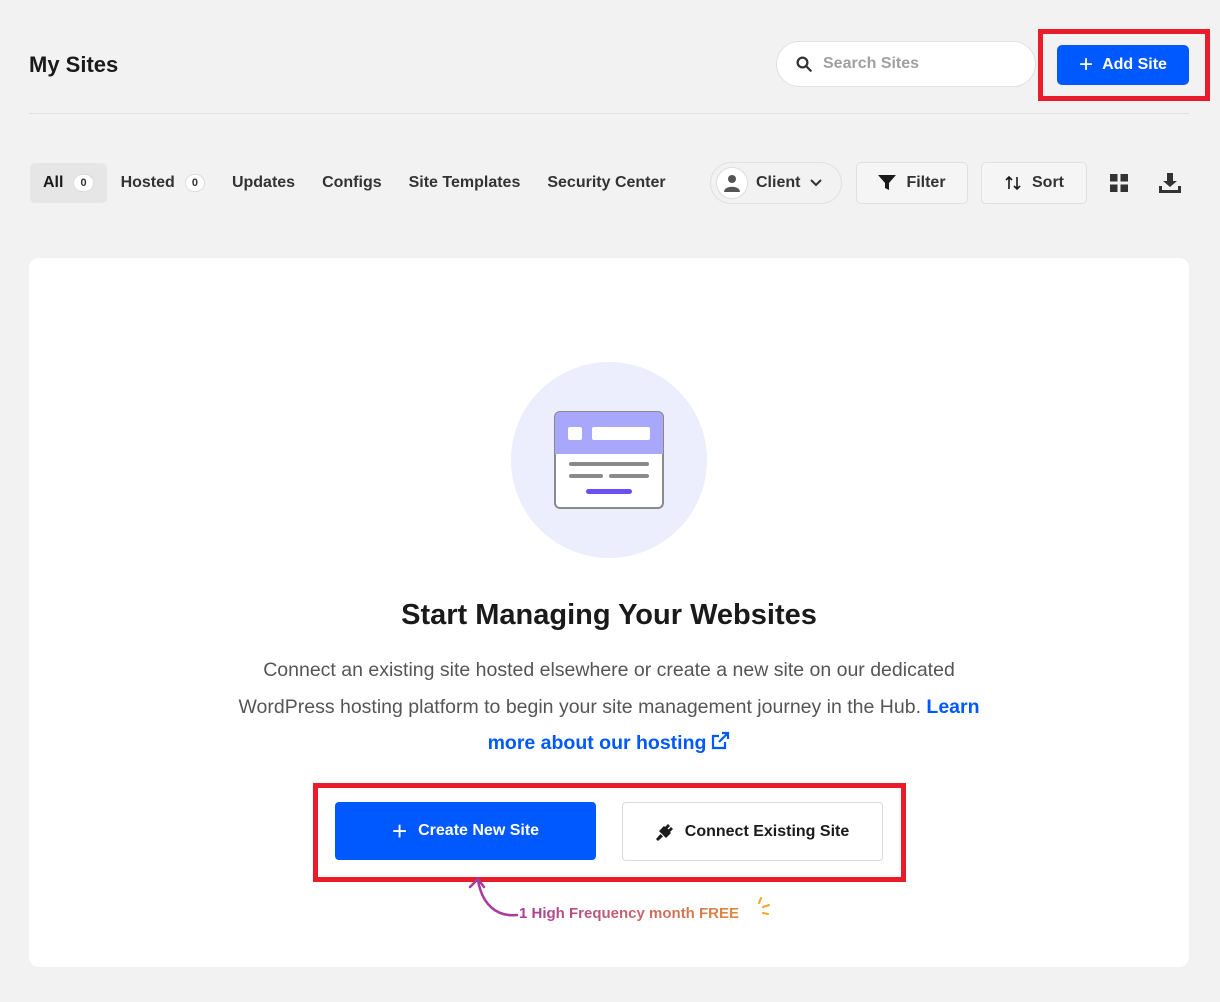 The image size is (1220, 1002). I want to click on tab-label: Configs, so click(352, 182).